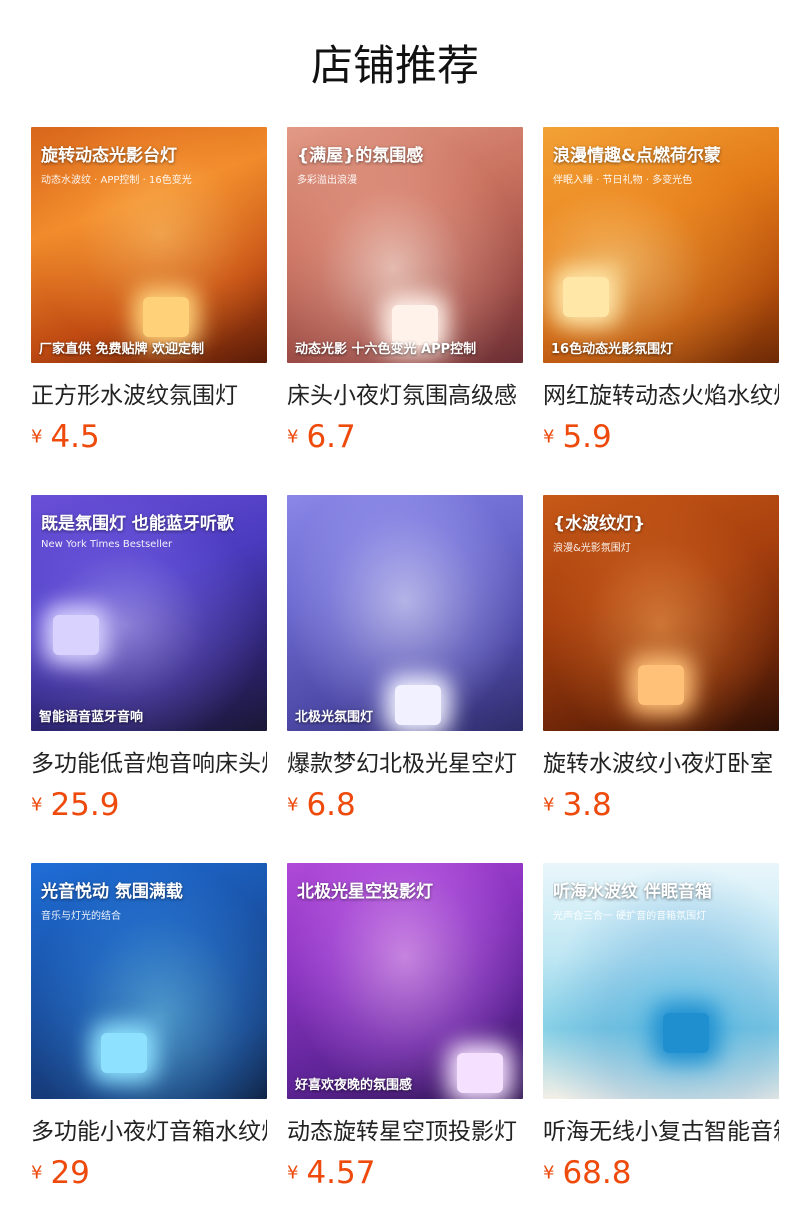  What do you see at coordinates (405, 245) in the screenshot?
I see `product-image: {满屋}的氛围感多彩溢出浪漫动态光影 十六色变光 APP控制` at bounding box center [405, 245].